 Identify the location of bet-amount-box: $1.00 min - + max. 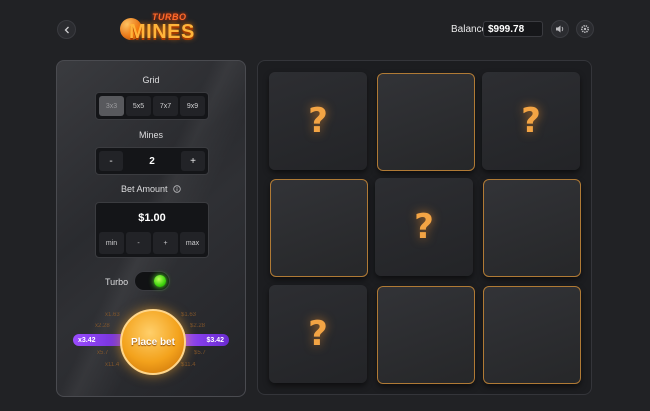
(152, 230).